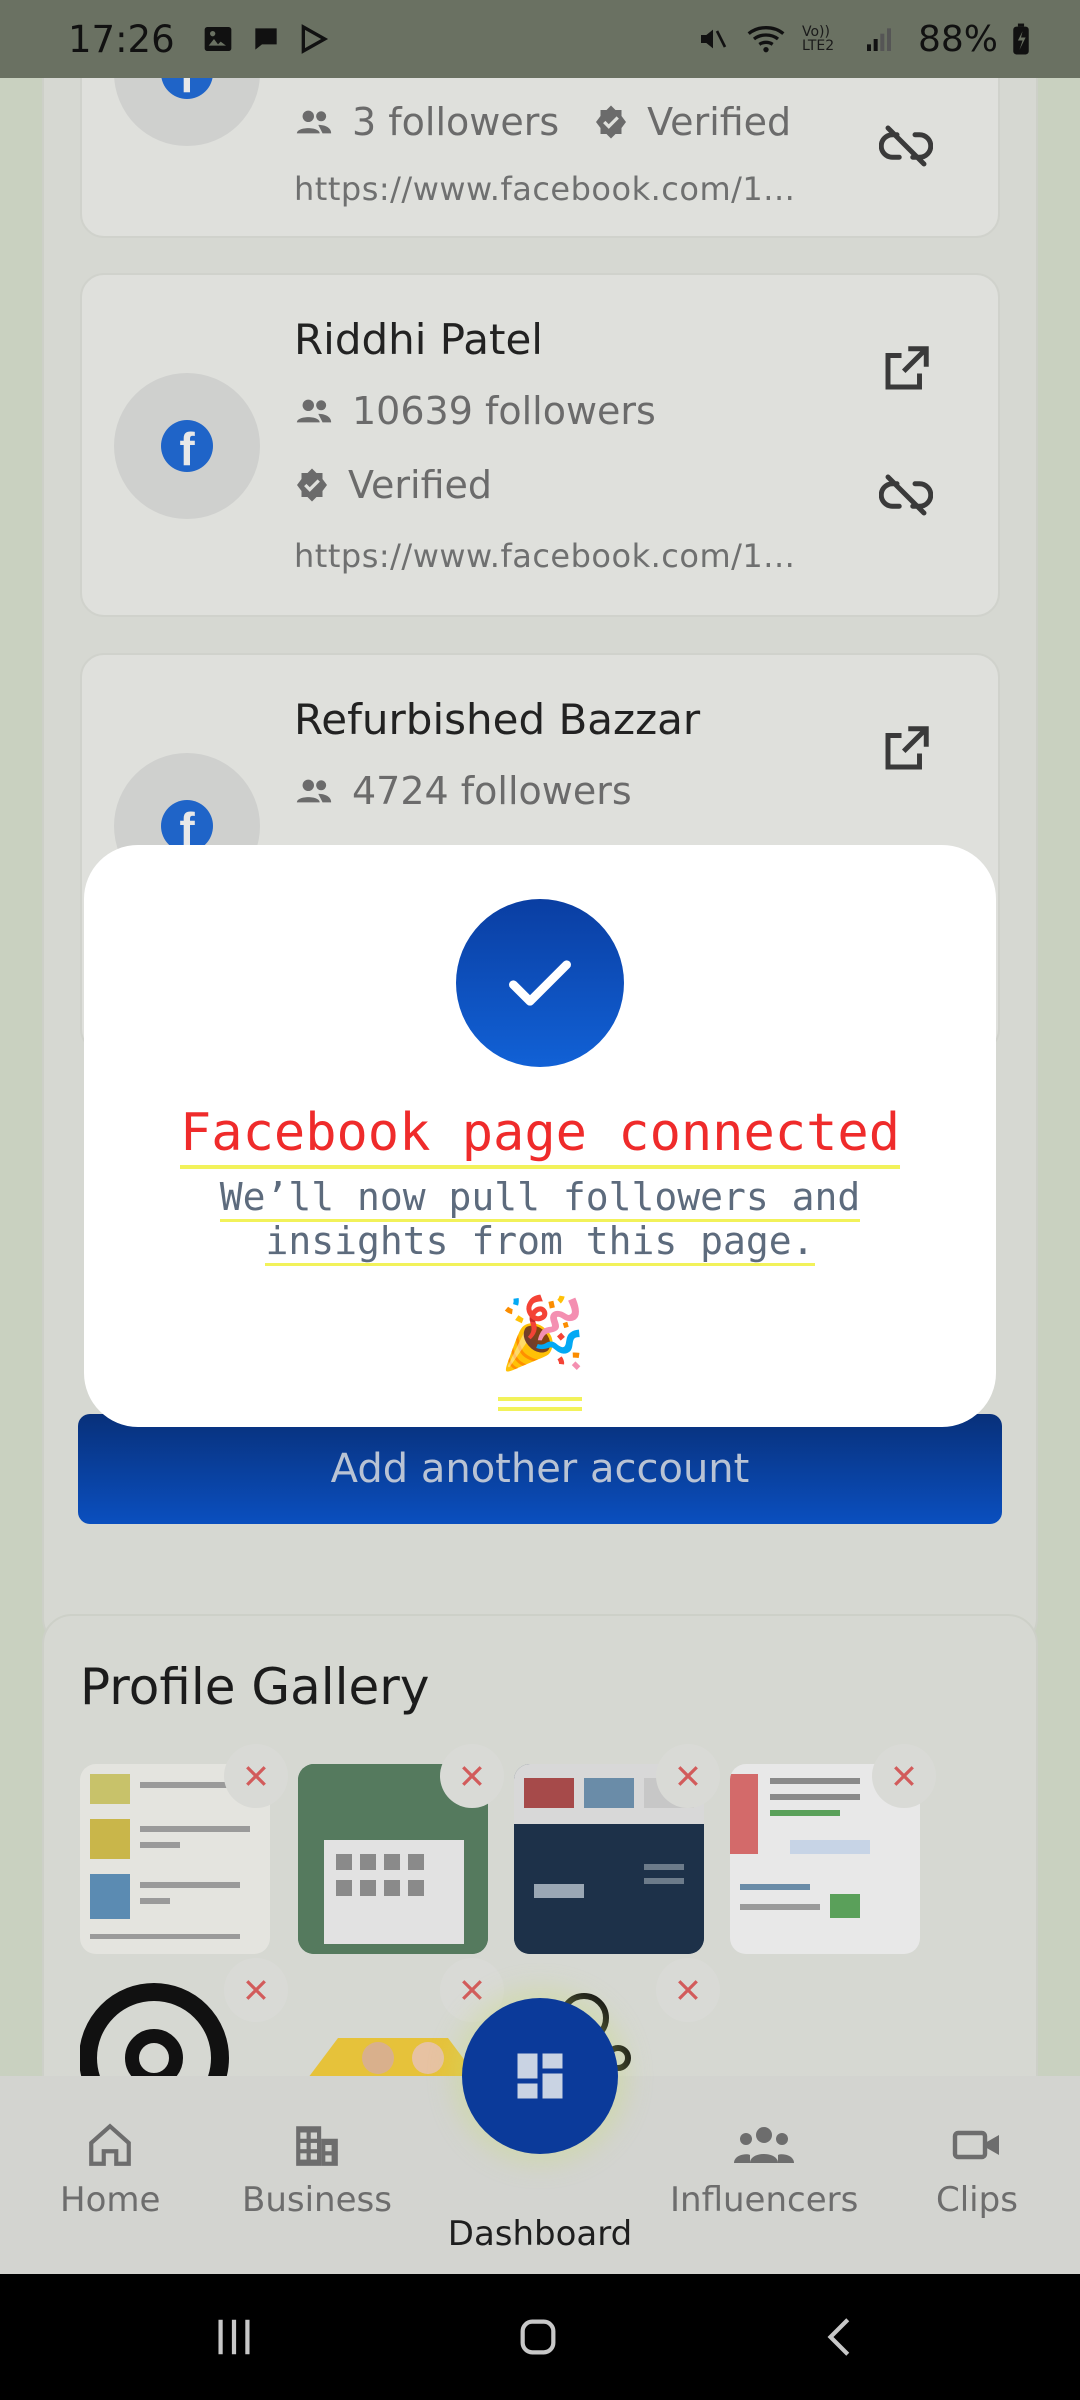 Image resolution: width=1080 pixels, height=2400 pixels. What do you see at coordinates (218, 39) in the screenshot?
I see `gallery-notification-icon` at bounding box center [218, 39].